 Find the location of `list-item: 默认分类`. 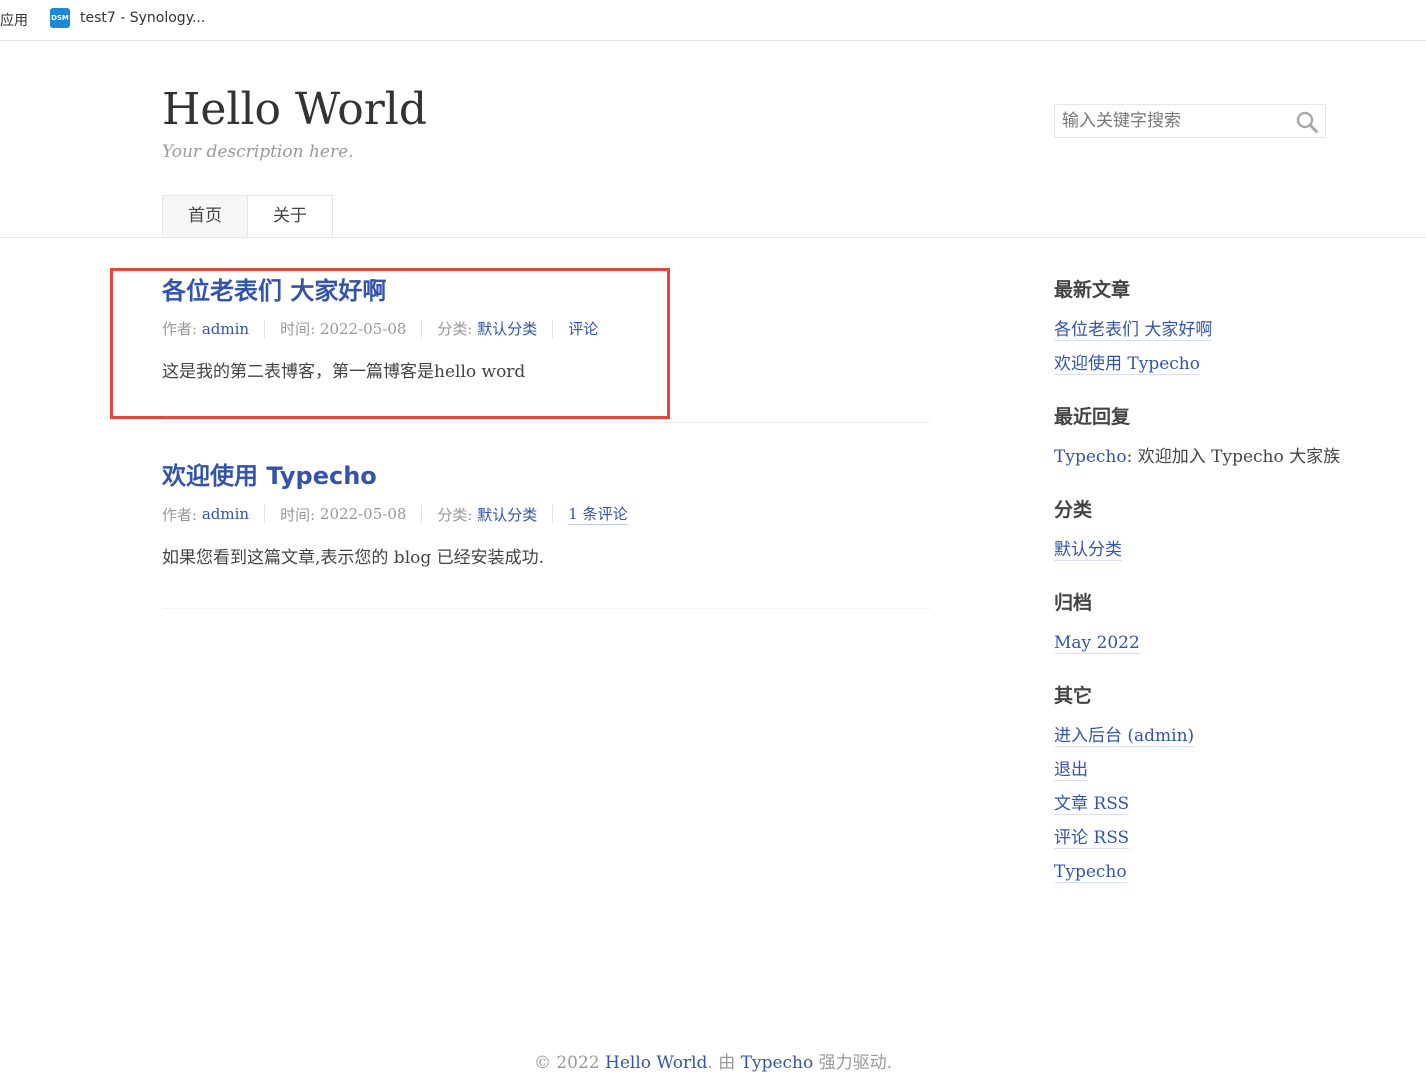

list-item: 默认分类 is located at coordinates (1204, 550).